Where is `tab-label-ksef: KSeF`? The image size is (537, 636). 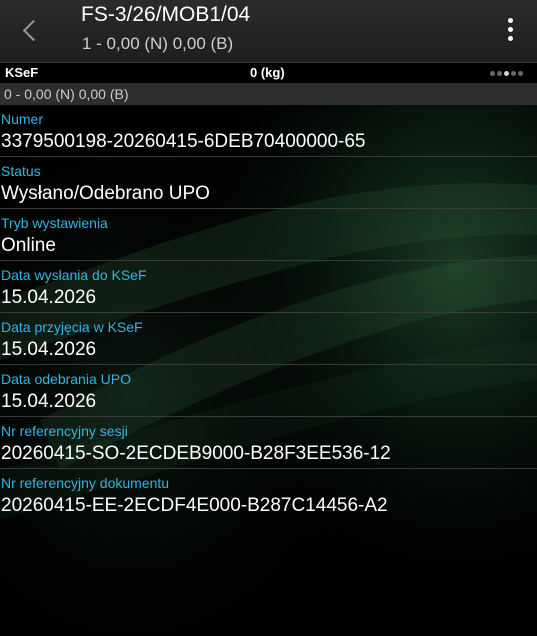
tab-label-ksef: KSeF is located at coordinates (22, 72).